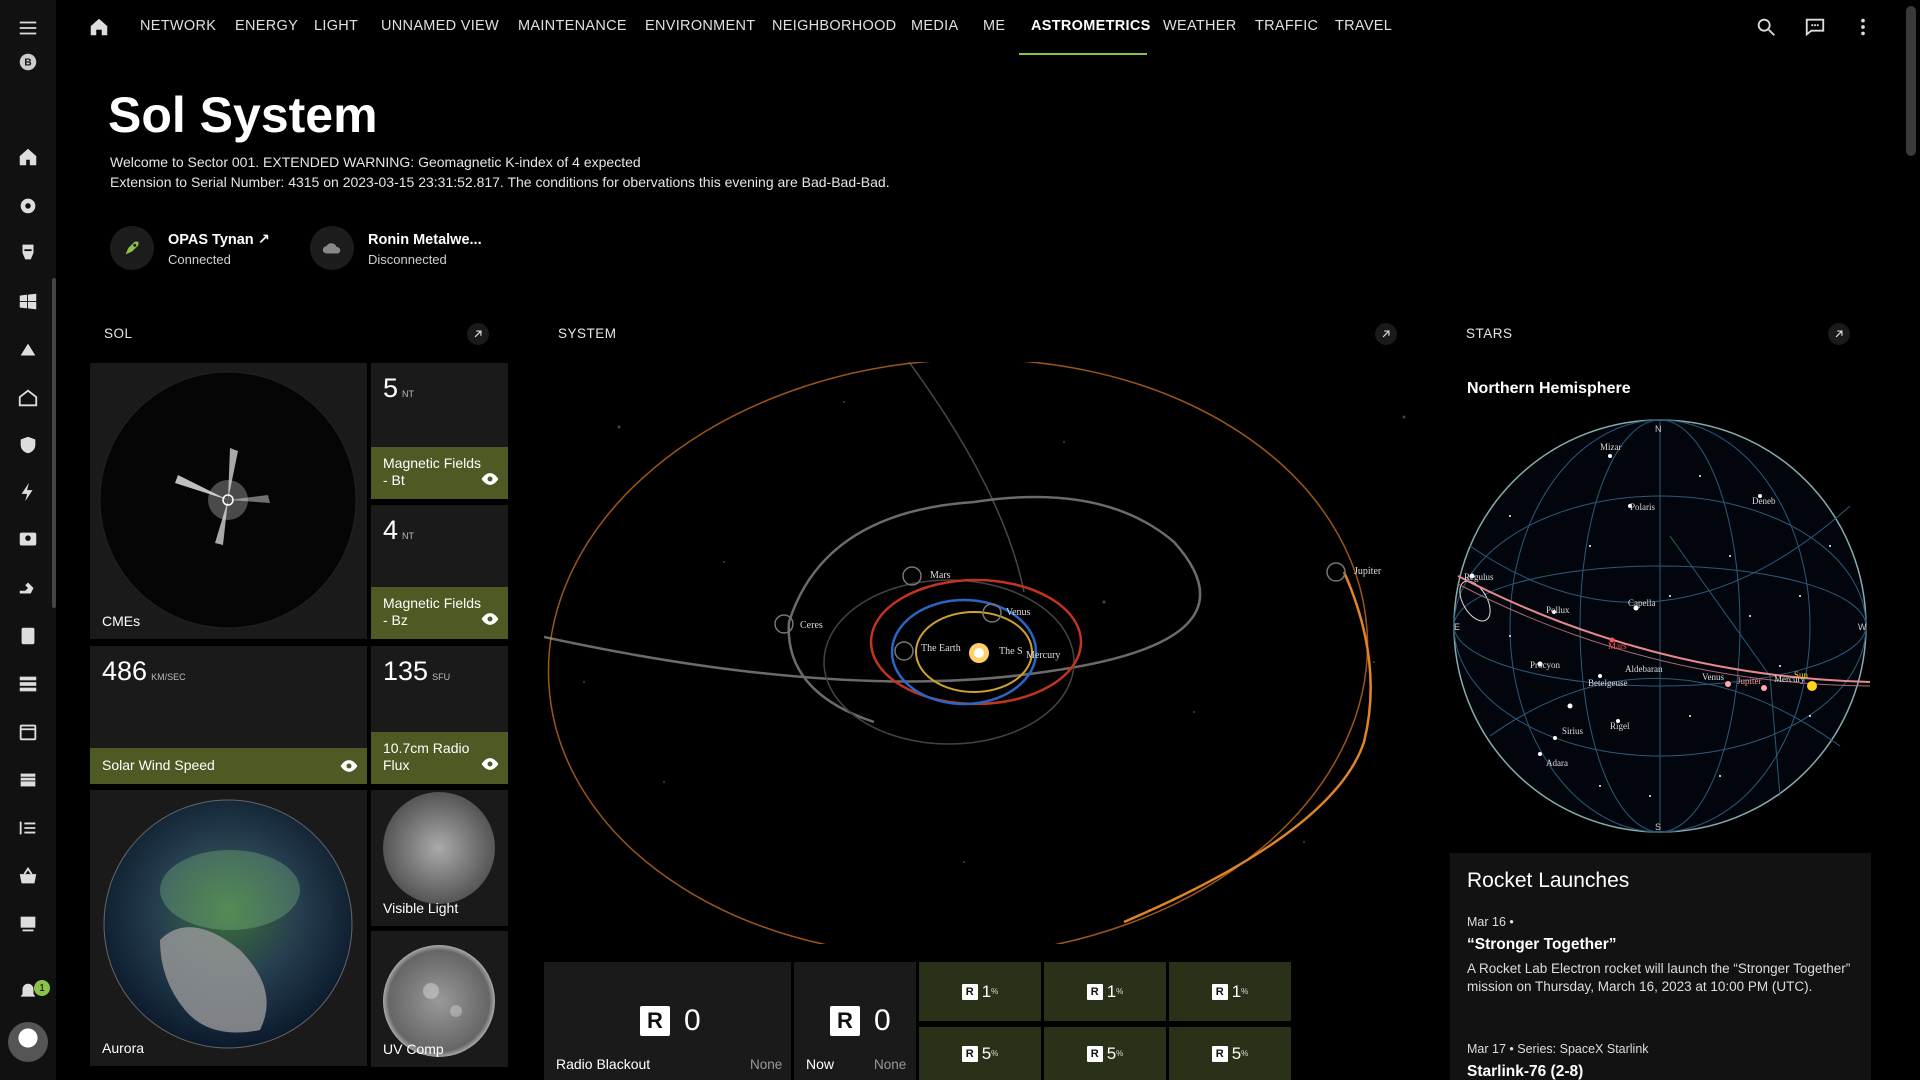 The image size is (1920, 1080). I want to click on page-title: Sol System, so click(243, 115).